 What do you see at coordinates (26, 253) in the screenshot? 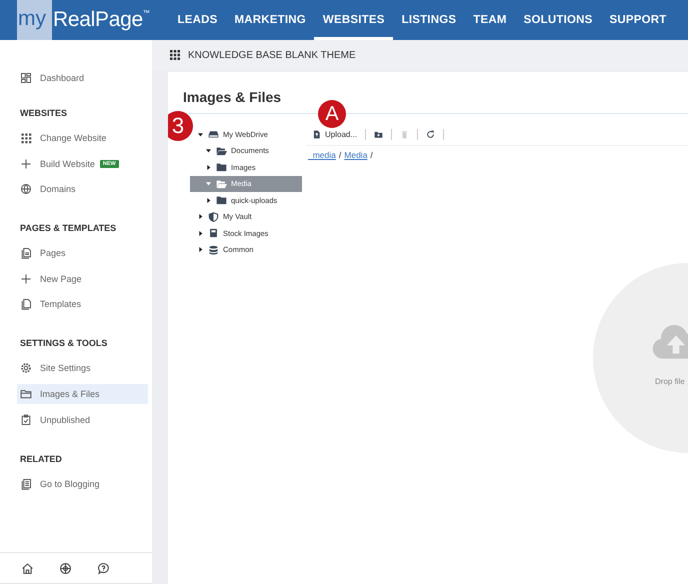
I see `pages-icon` at bounding box center [26, 253].